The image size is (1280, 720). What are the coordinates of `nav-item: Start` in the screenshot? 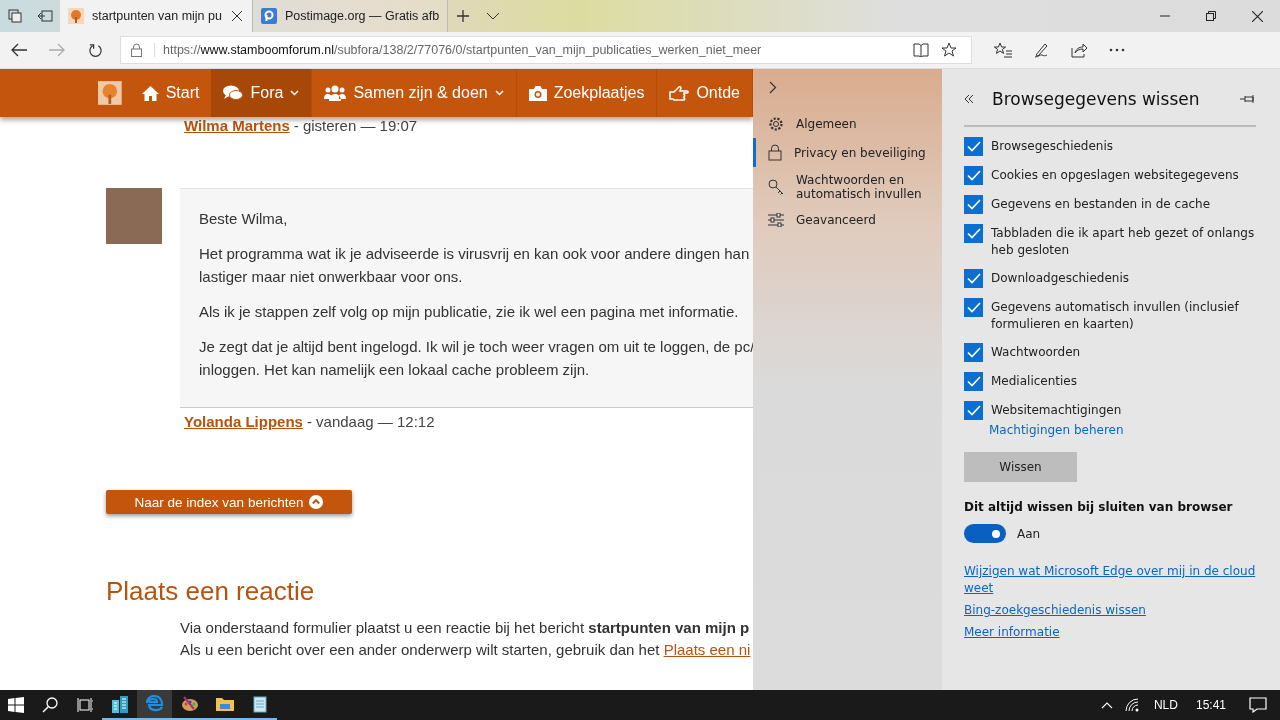 It's located at (170, 93).